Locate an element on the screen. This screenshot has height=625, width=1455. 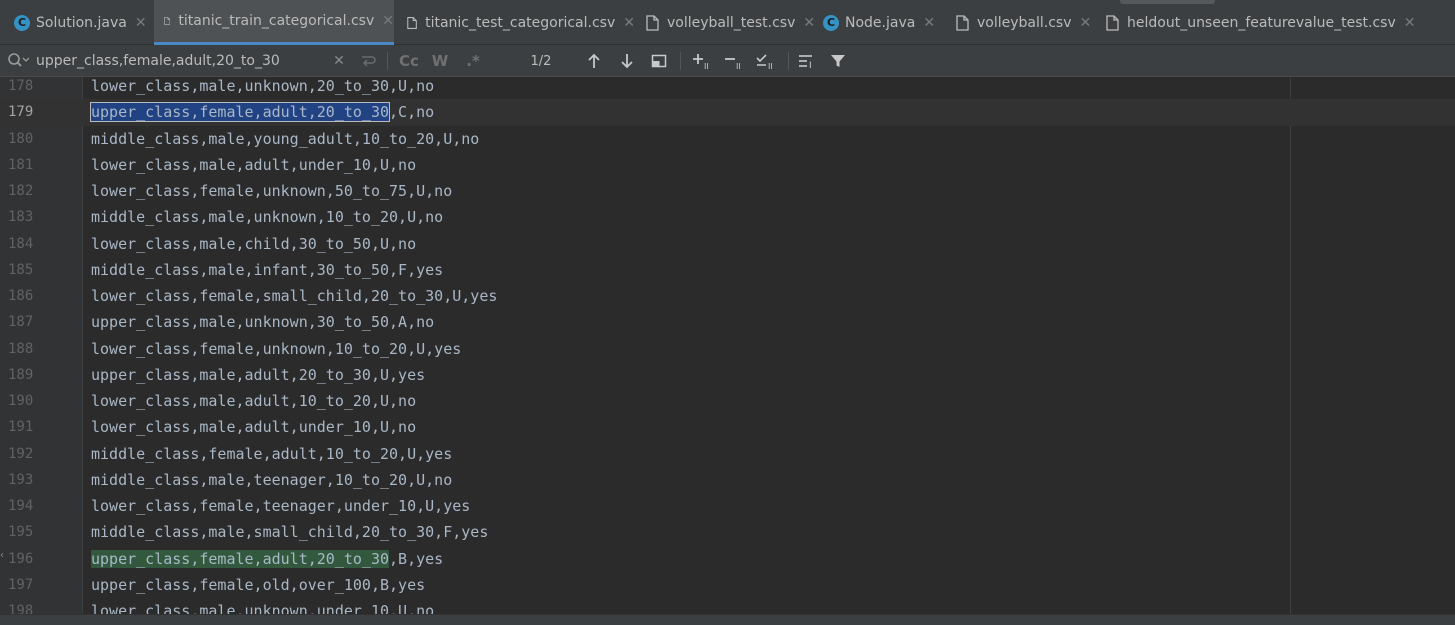
next-occurrence-button is located at coordinates (627, 61).